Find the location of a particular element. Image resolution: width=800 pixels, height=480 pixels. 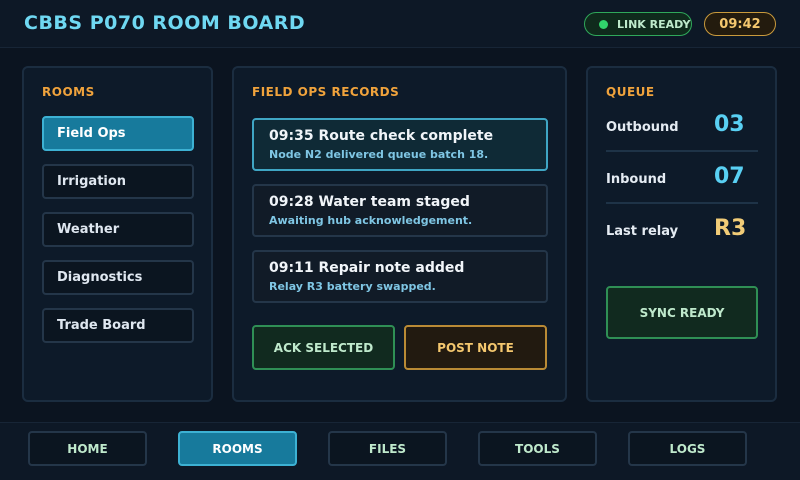

record-detail: Relay R3 battery swapped. is located at coordinates (352, 286).